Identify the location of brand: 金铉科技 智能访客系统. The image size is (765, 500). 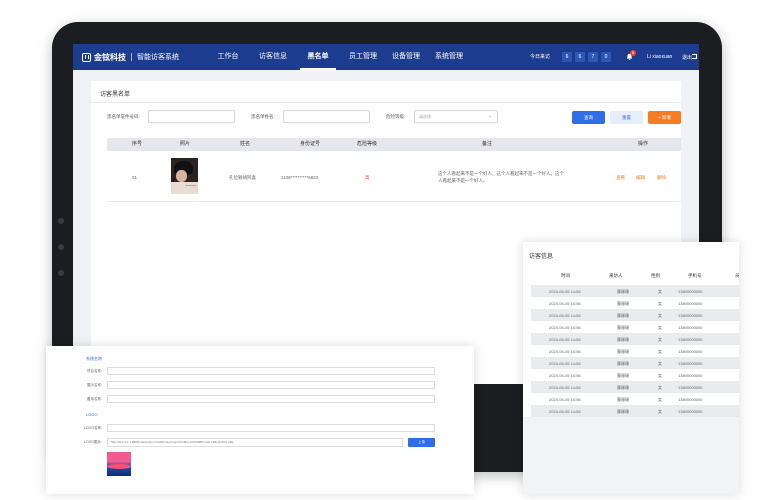
(130, 57).